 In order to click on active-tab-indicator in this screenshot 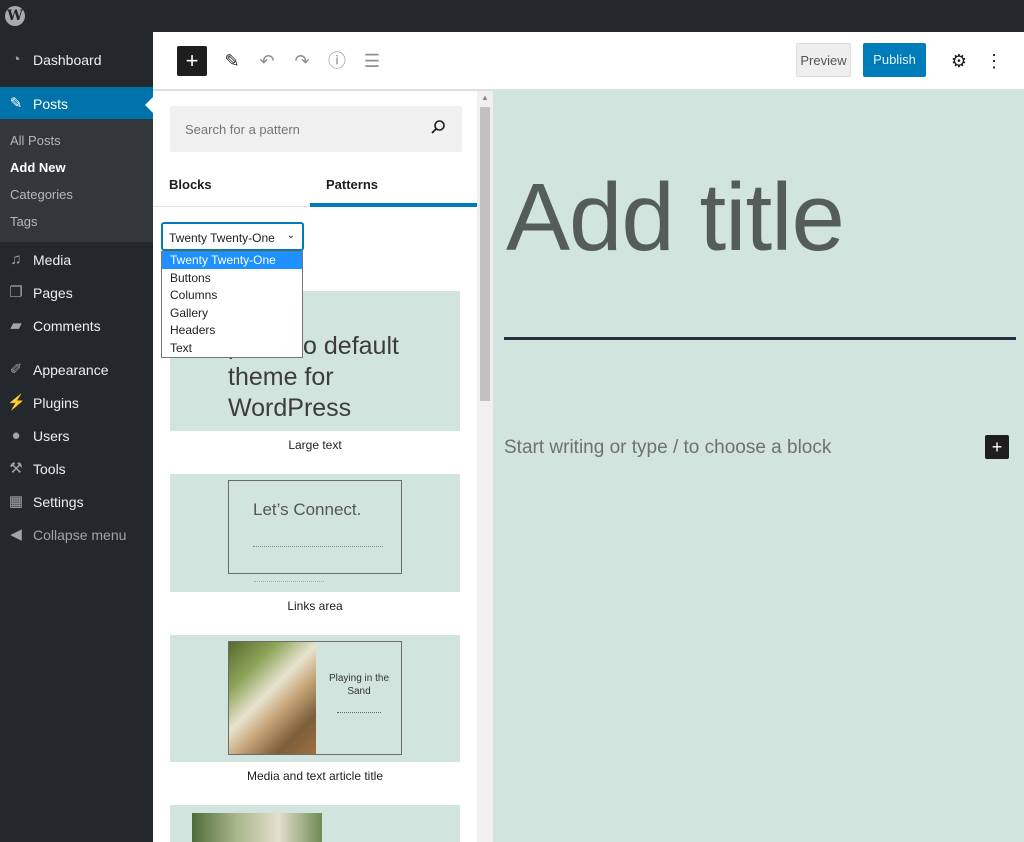, I will do `click(393, 205)`.